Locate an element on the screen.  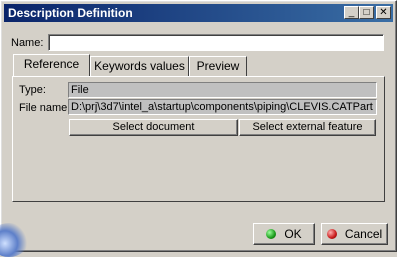
file-name-label: File name: is located at coordinates (45, 108).